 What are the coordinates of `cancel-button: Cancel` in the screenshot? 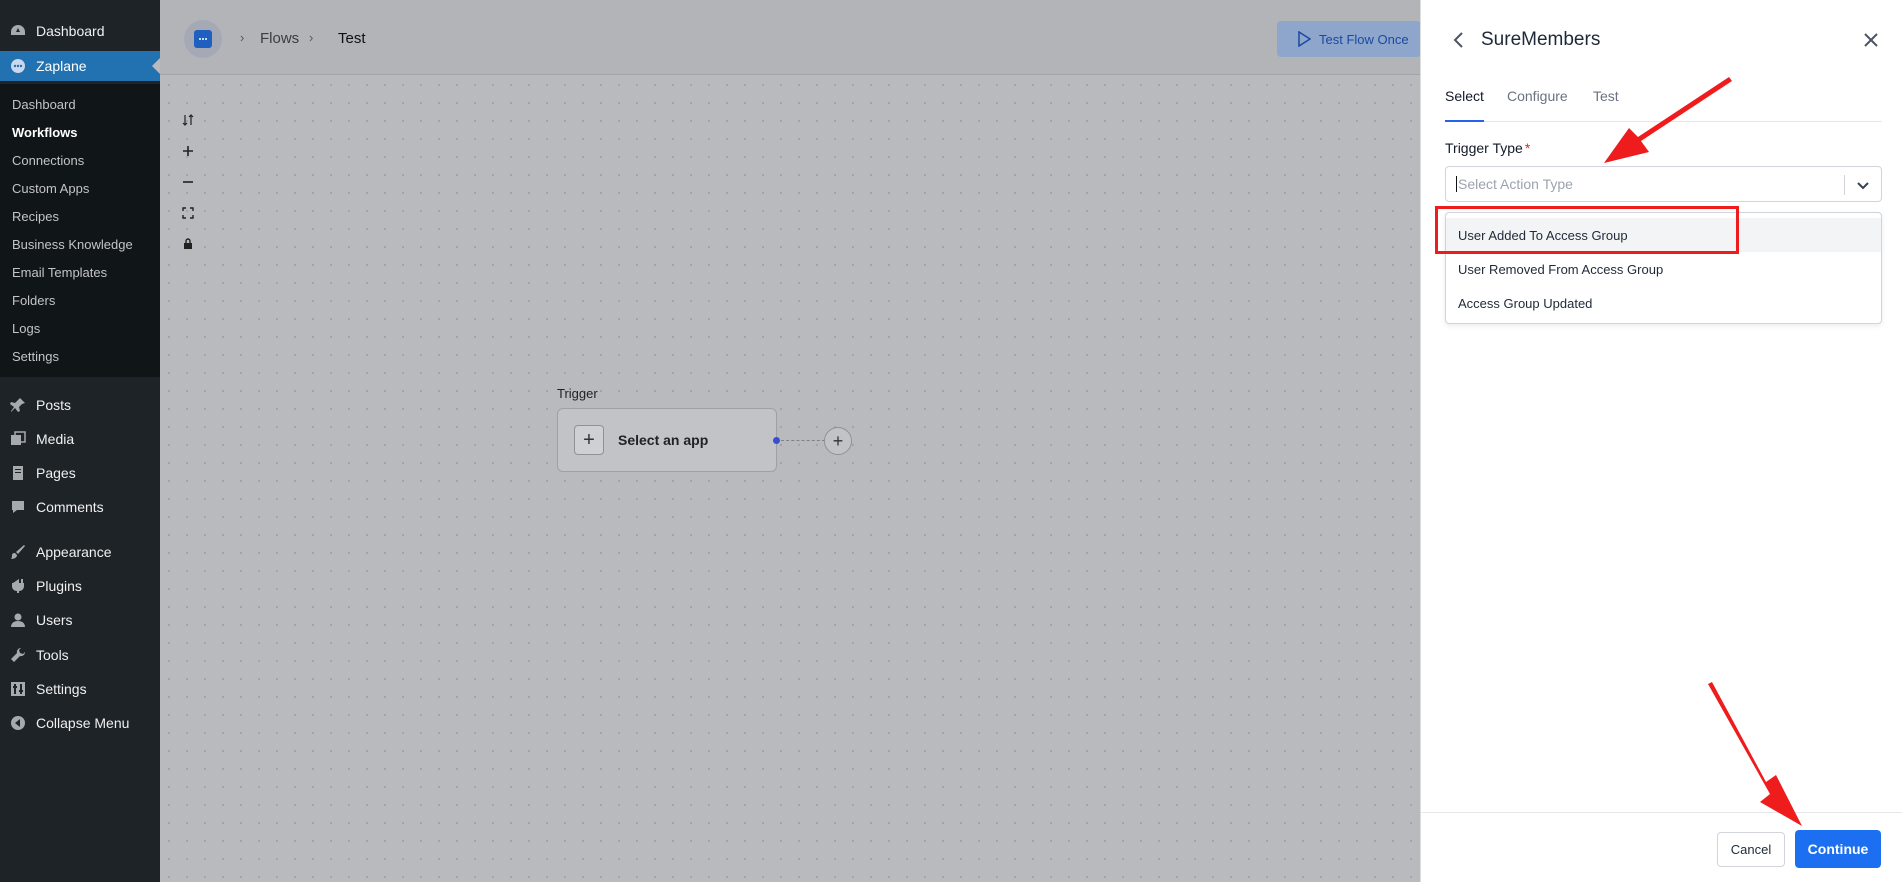 It's located at (1751, 849).